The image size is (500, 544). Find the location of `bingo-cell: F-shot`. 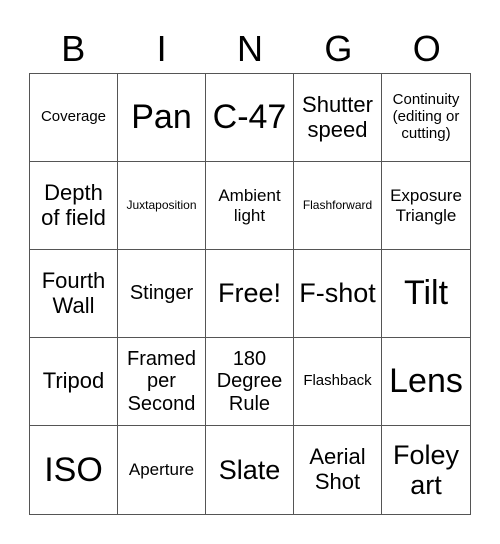

bingo-cell: F-shot is located at coordinates (338, 294).